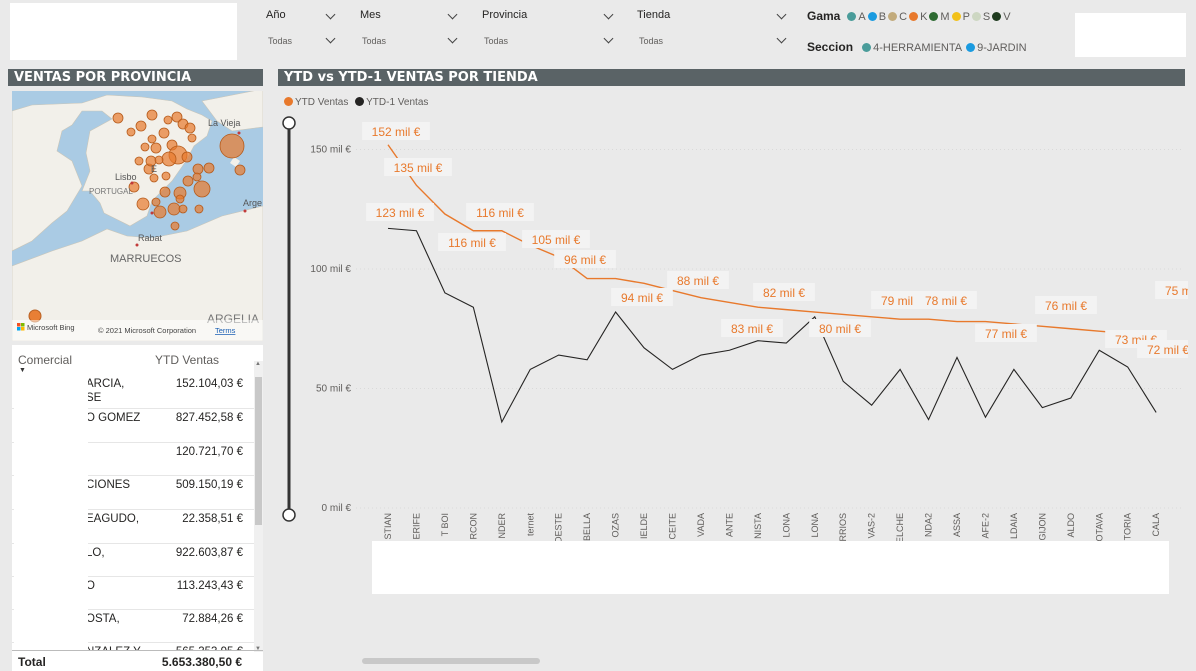 The height and width of the screenshot is (671, 1196). Describe the element at coordinates (258, 364) in the screenshot. I see `scroll-up-icon: ▲` at that location.